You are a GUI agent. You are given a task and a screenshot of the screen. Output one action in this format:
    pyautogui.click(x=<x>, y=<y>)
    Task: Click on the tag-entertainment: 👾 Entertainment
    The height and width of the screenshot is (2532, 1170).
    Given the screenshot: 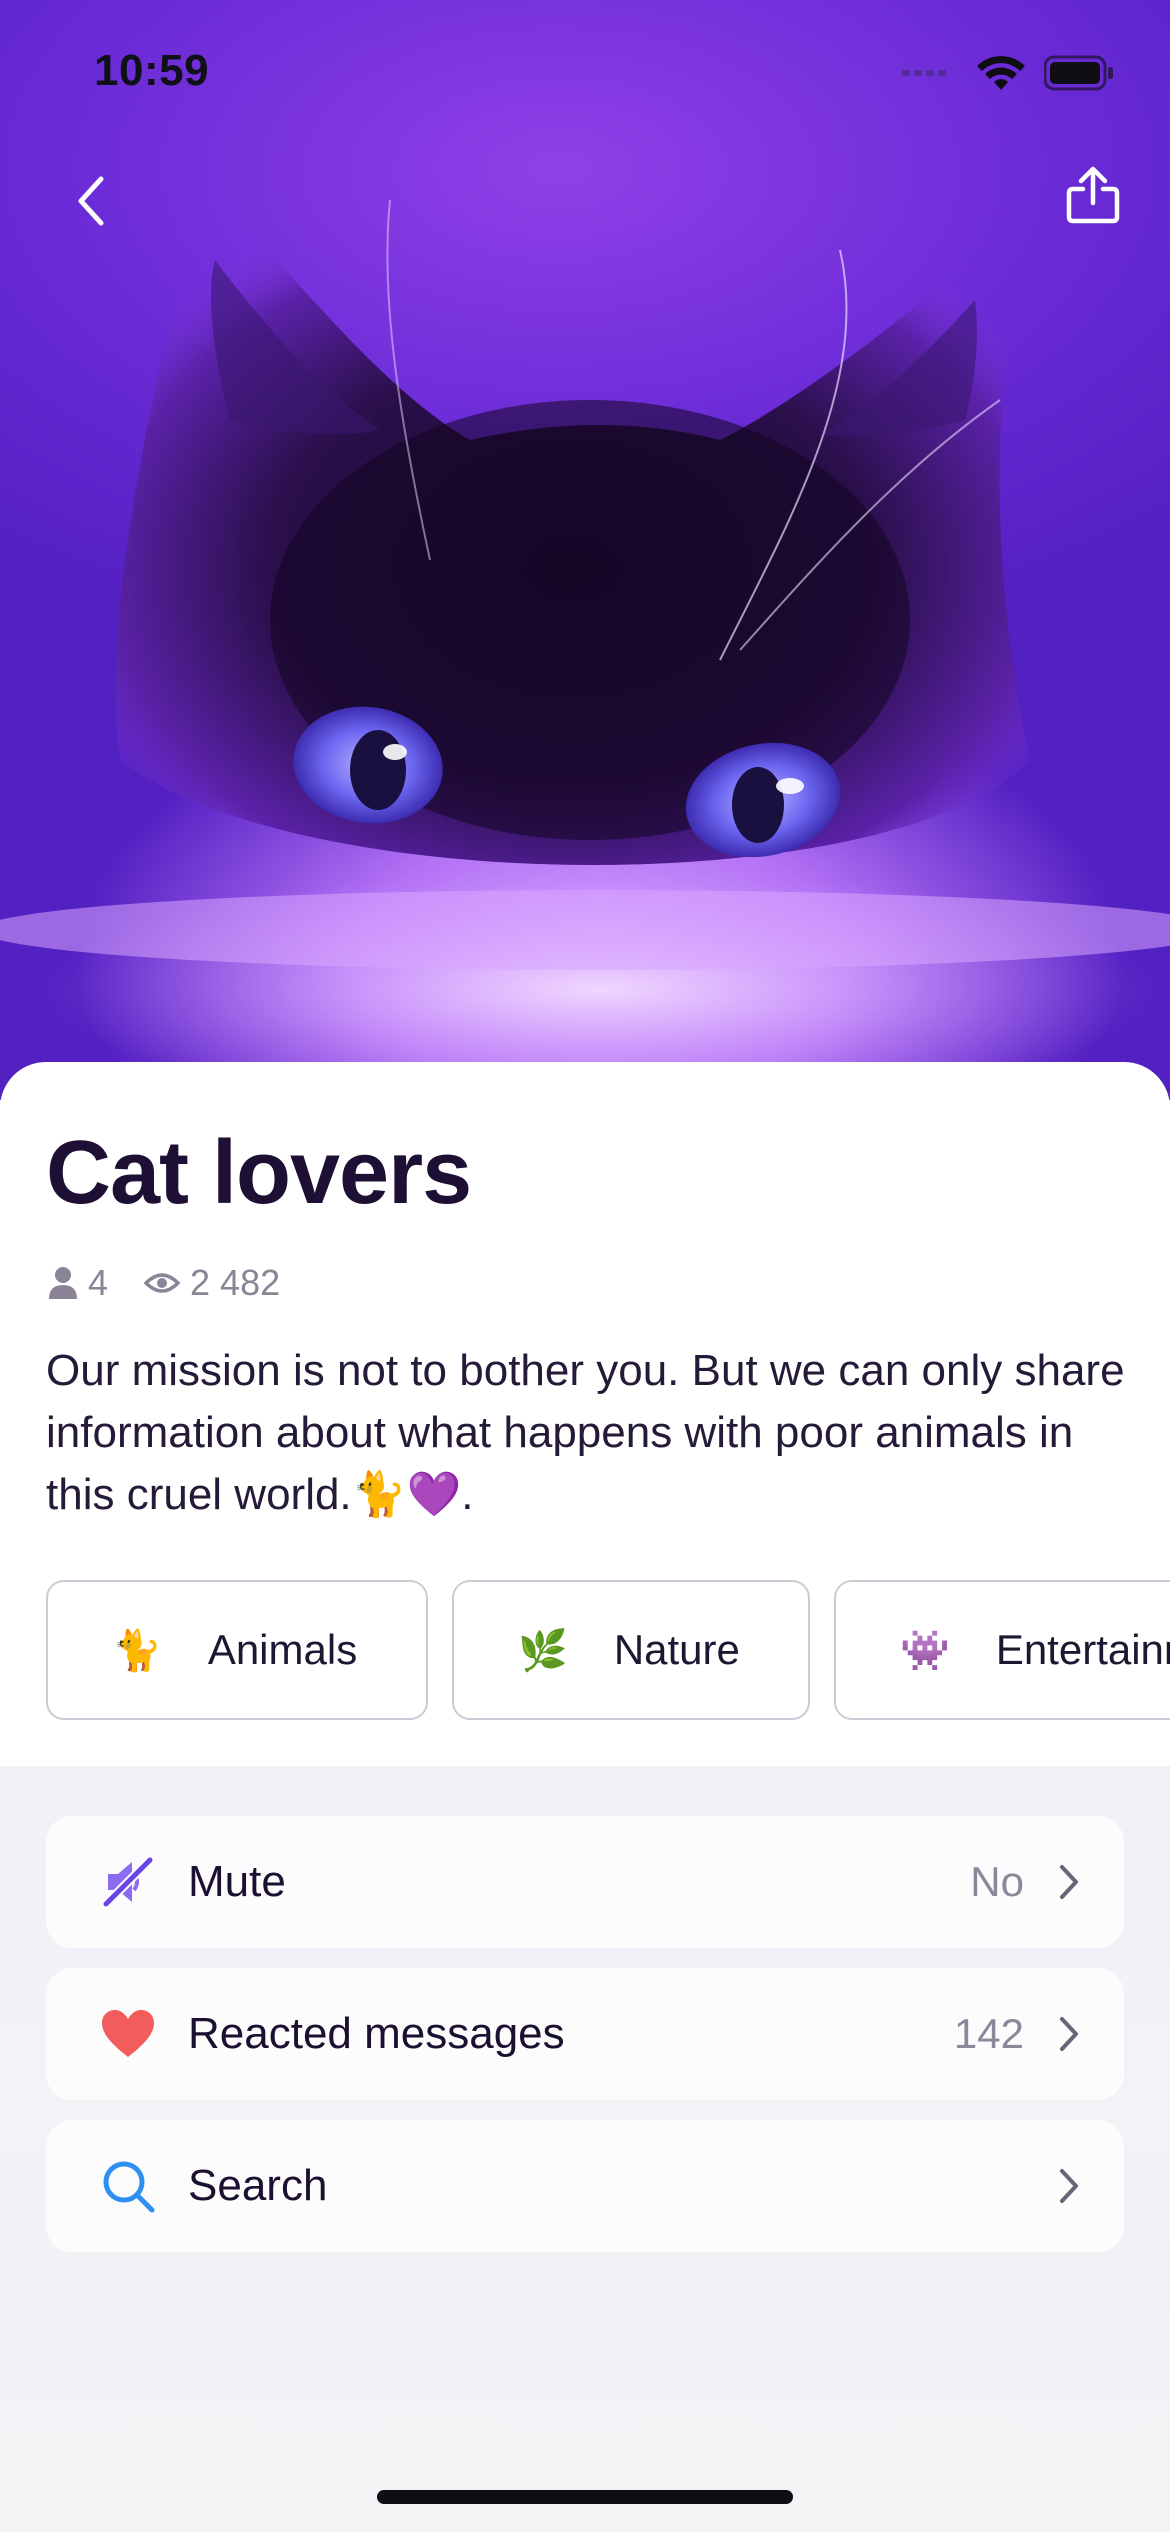 What is the action you would take?
    pyautogui.click(x=1002, y=1650)
    